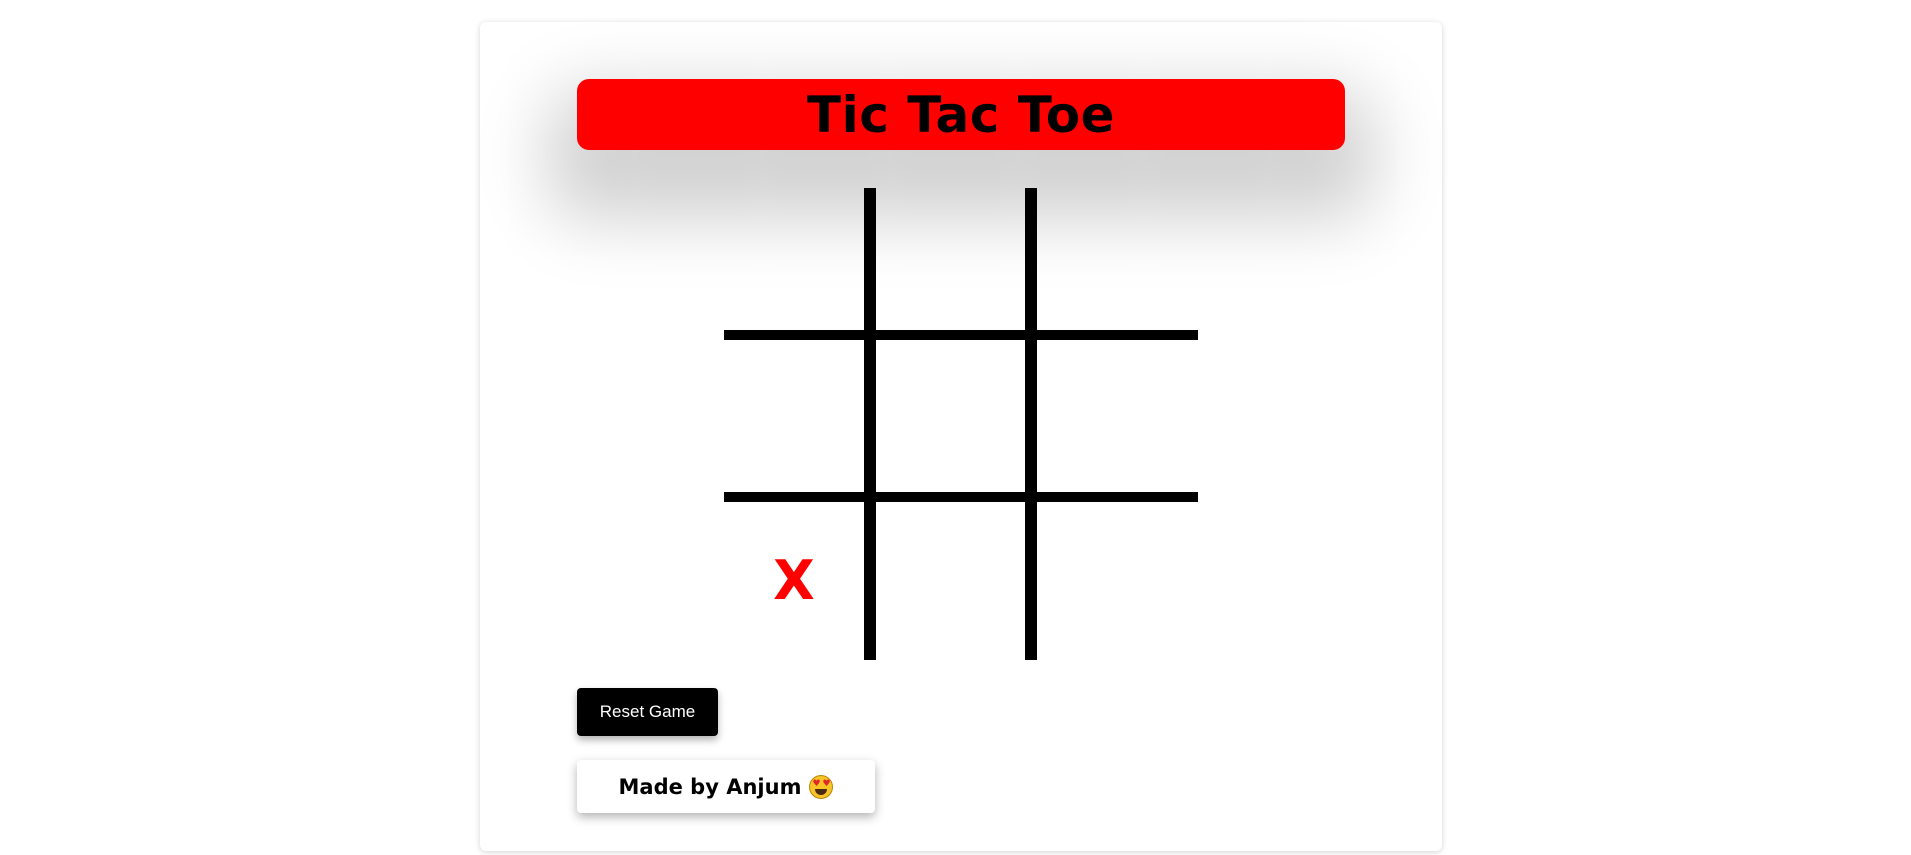 Image resolution: width=1911 pixels, height=855 pixels. What do you see at coordinates (647, 712) in the screenshot?
I see `reset-game-button: Reset Game` at bounding box center [647, 712].